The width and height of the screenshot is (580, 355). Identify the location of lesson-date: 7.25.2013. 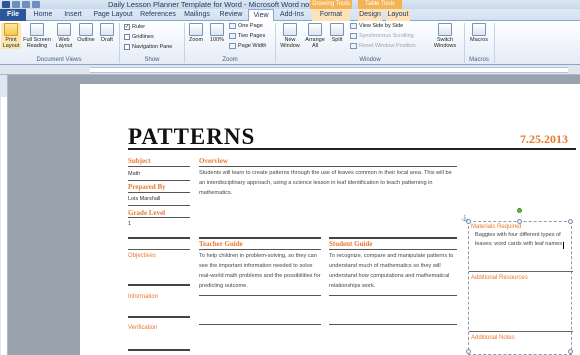
(544, 139).